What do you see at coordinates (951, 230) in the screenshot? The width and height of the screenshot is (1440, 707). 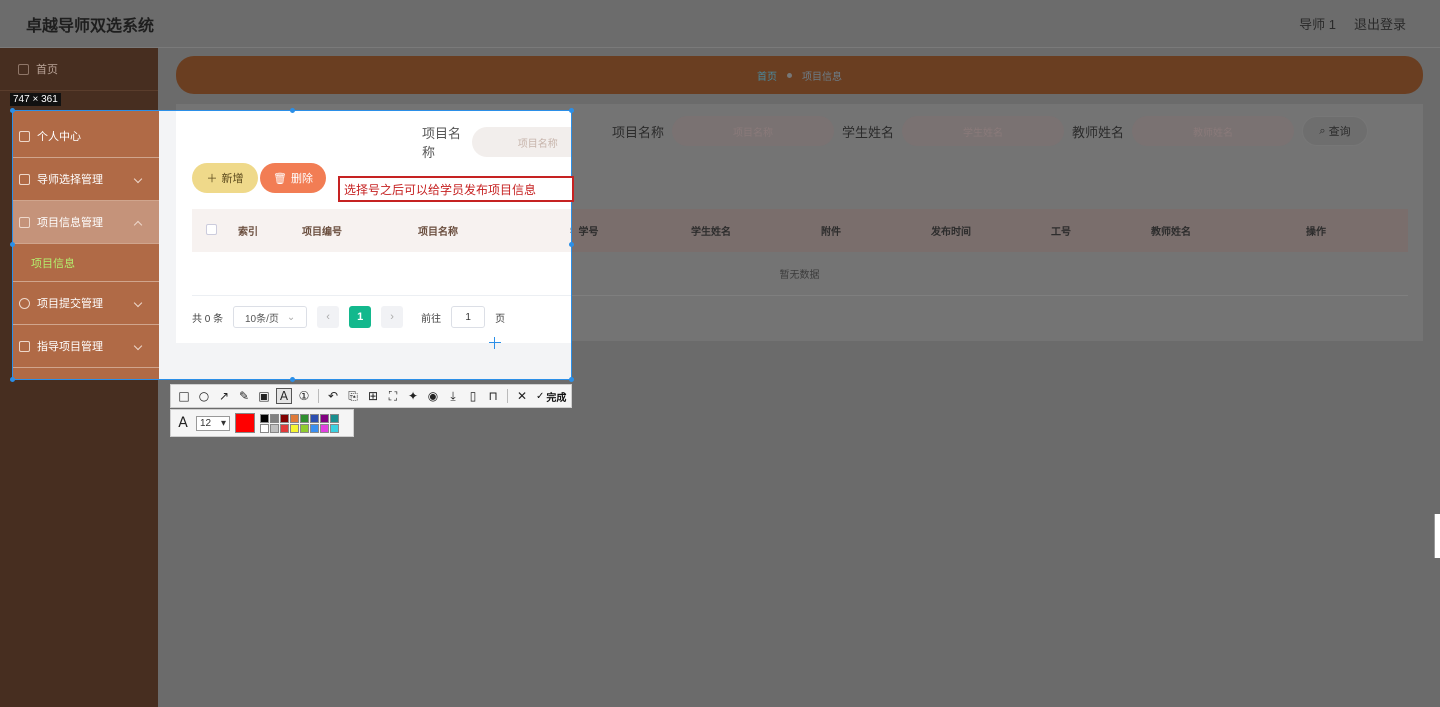 I see `column-header-publish-time: 发布时间` at bounding box center [951, 230].